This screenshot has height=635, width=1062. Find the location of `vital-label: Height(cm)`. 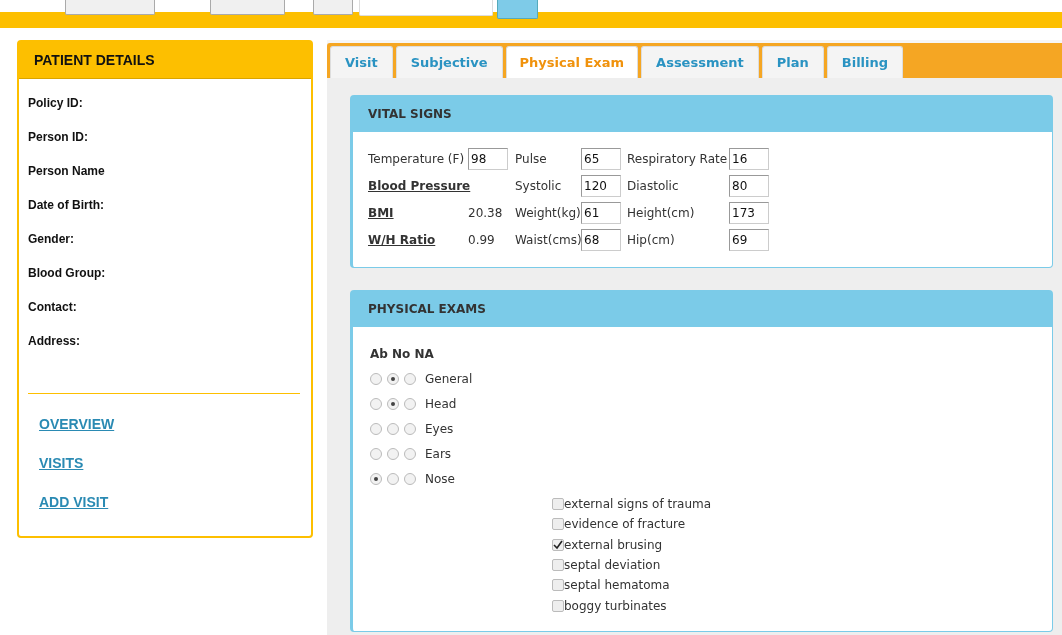

vital-label: Height(cm) is located at coordinates (661, 213).